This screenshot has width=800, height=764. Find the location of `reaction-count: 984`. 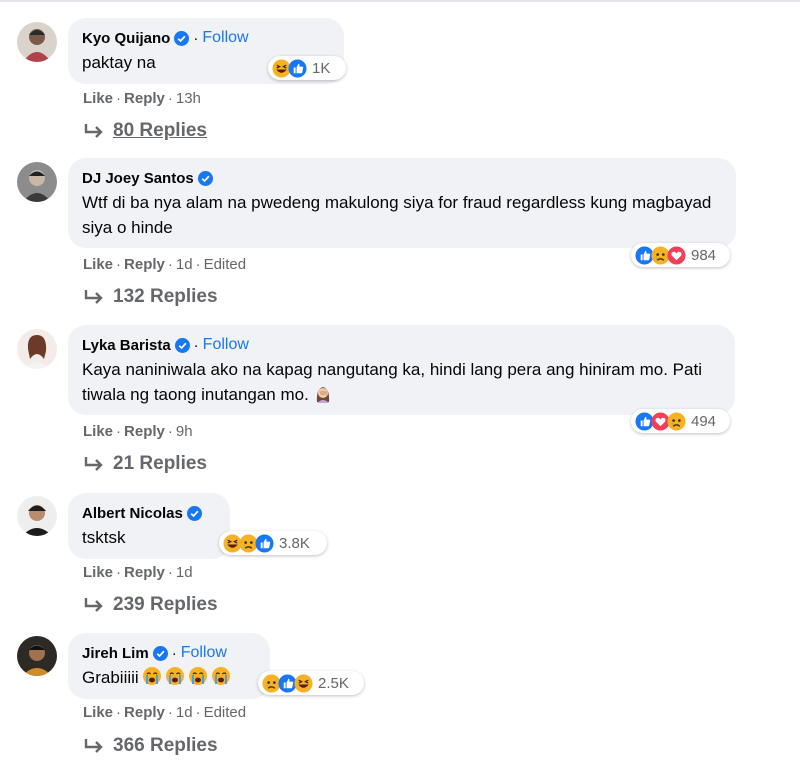

reaction-count: 984 is located at coordinates (704, 255).